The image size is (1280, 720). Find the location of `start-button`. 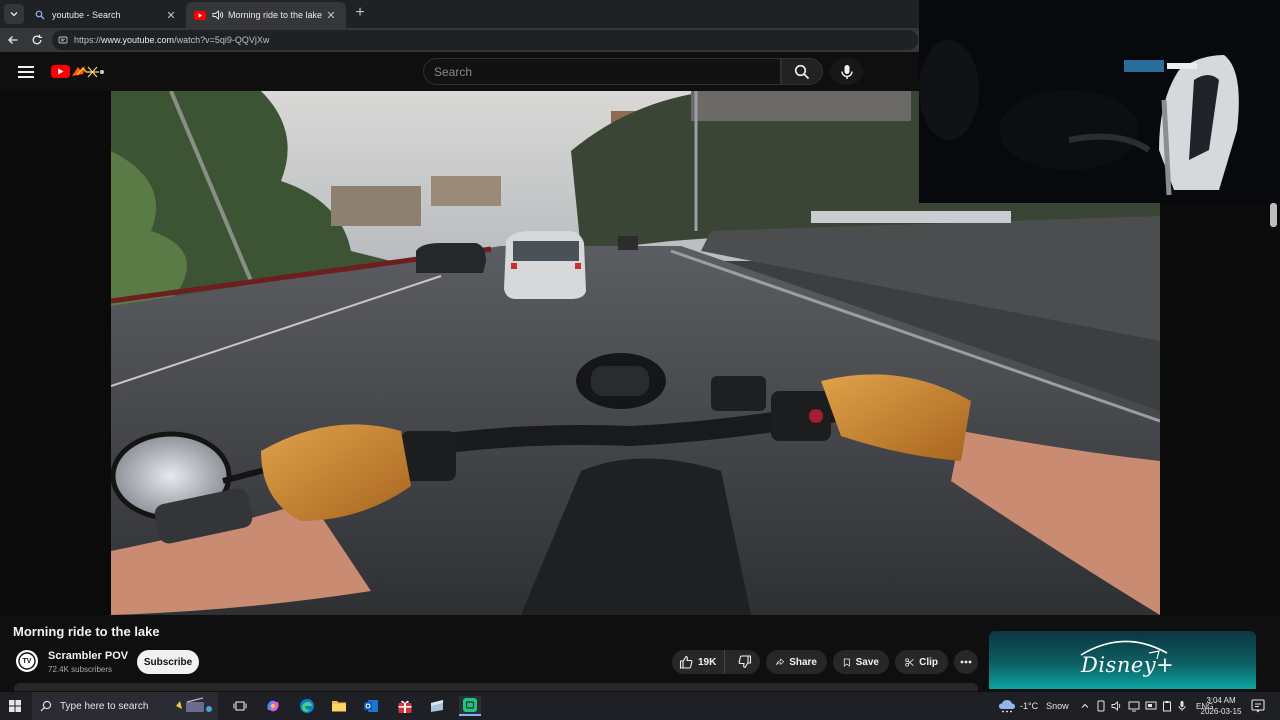

start-button is located at coordinates (15, 706).